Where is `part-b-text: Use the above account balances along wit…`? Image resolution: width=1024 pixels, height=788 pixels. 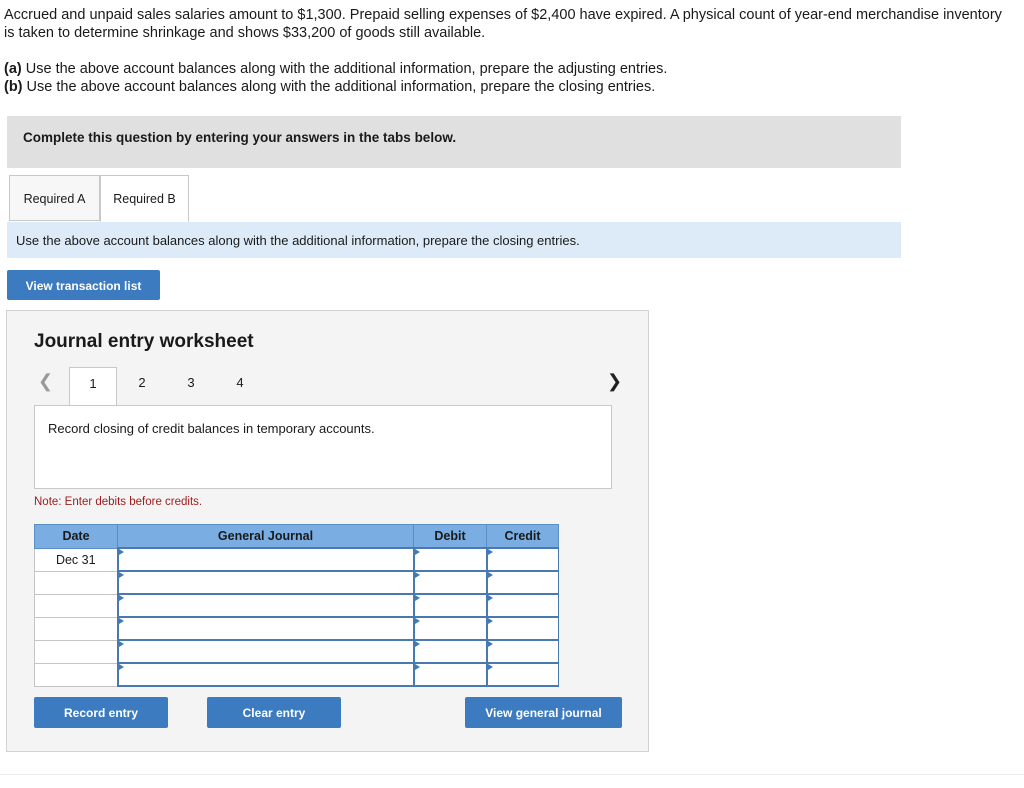 part-b-text: Use the above account balances along wit… is located at coordinates (339, 87).